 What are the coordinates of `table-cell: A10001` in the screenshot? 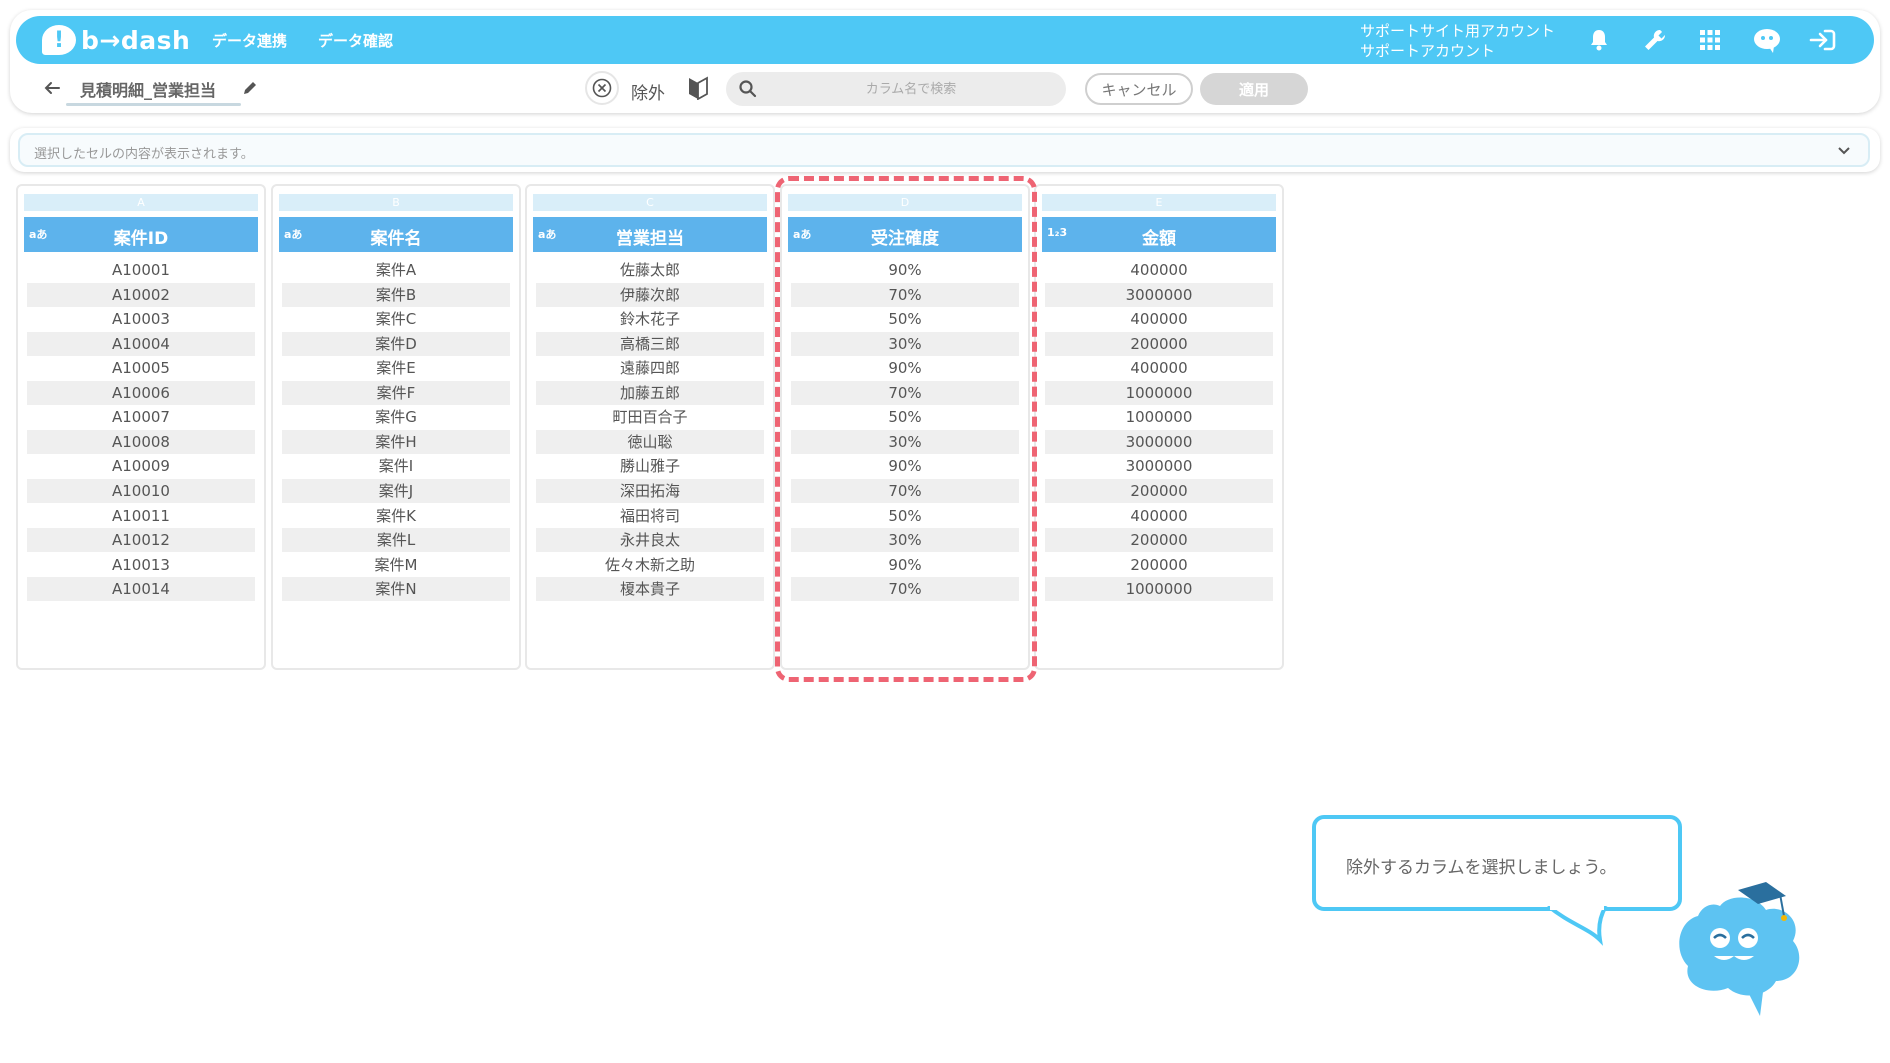 It's located at (141, 270).